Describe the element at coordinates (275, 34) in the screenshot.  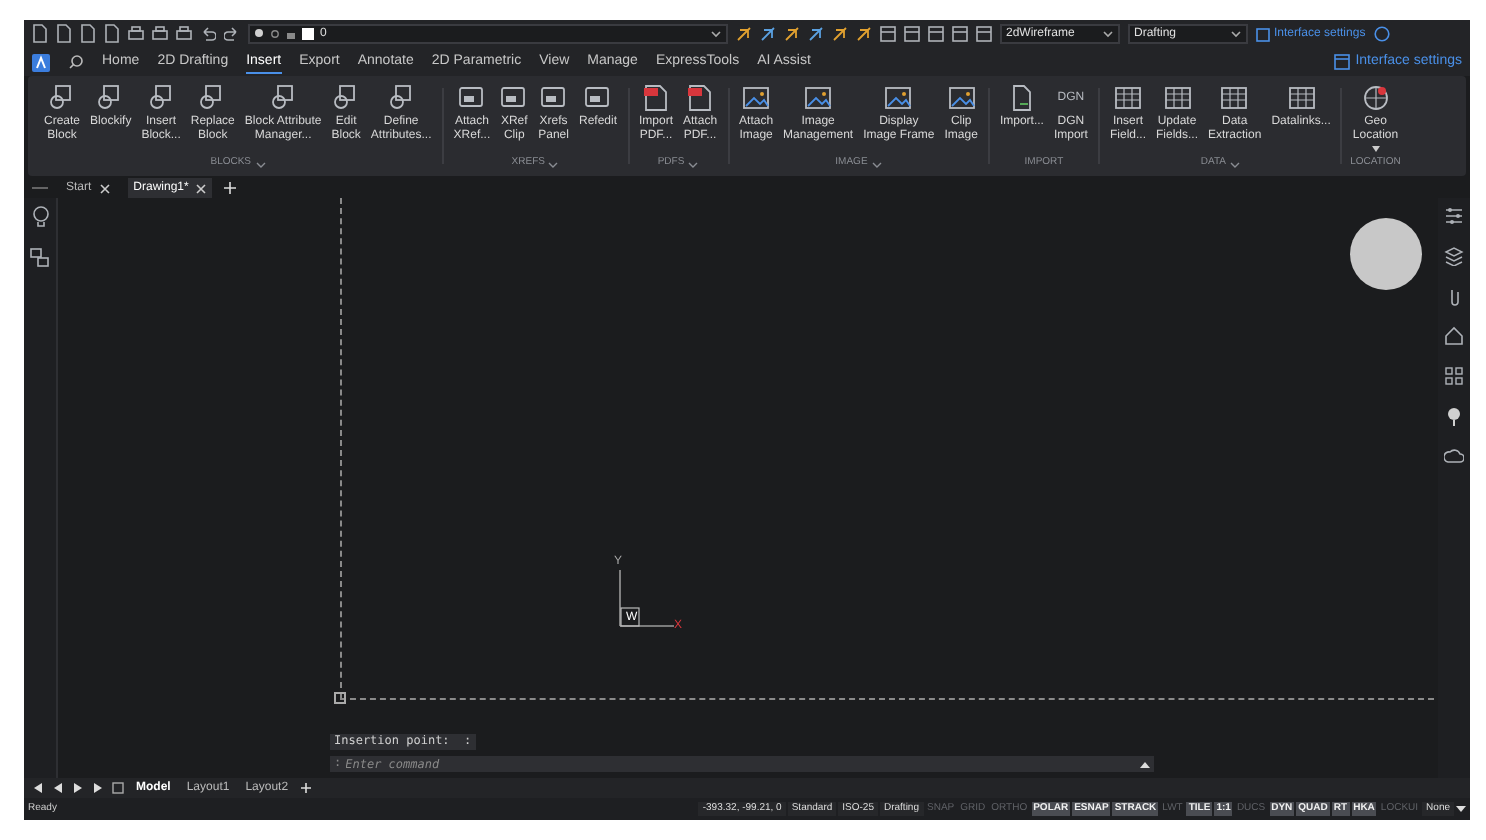
I see `sun-icon` at that location.